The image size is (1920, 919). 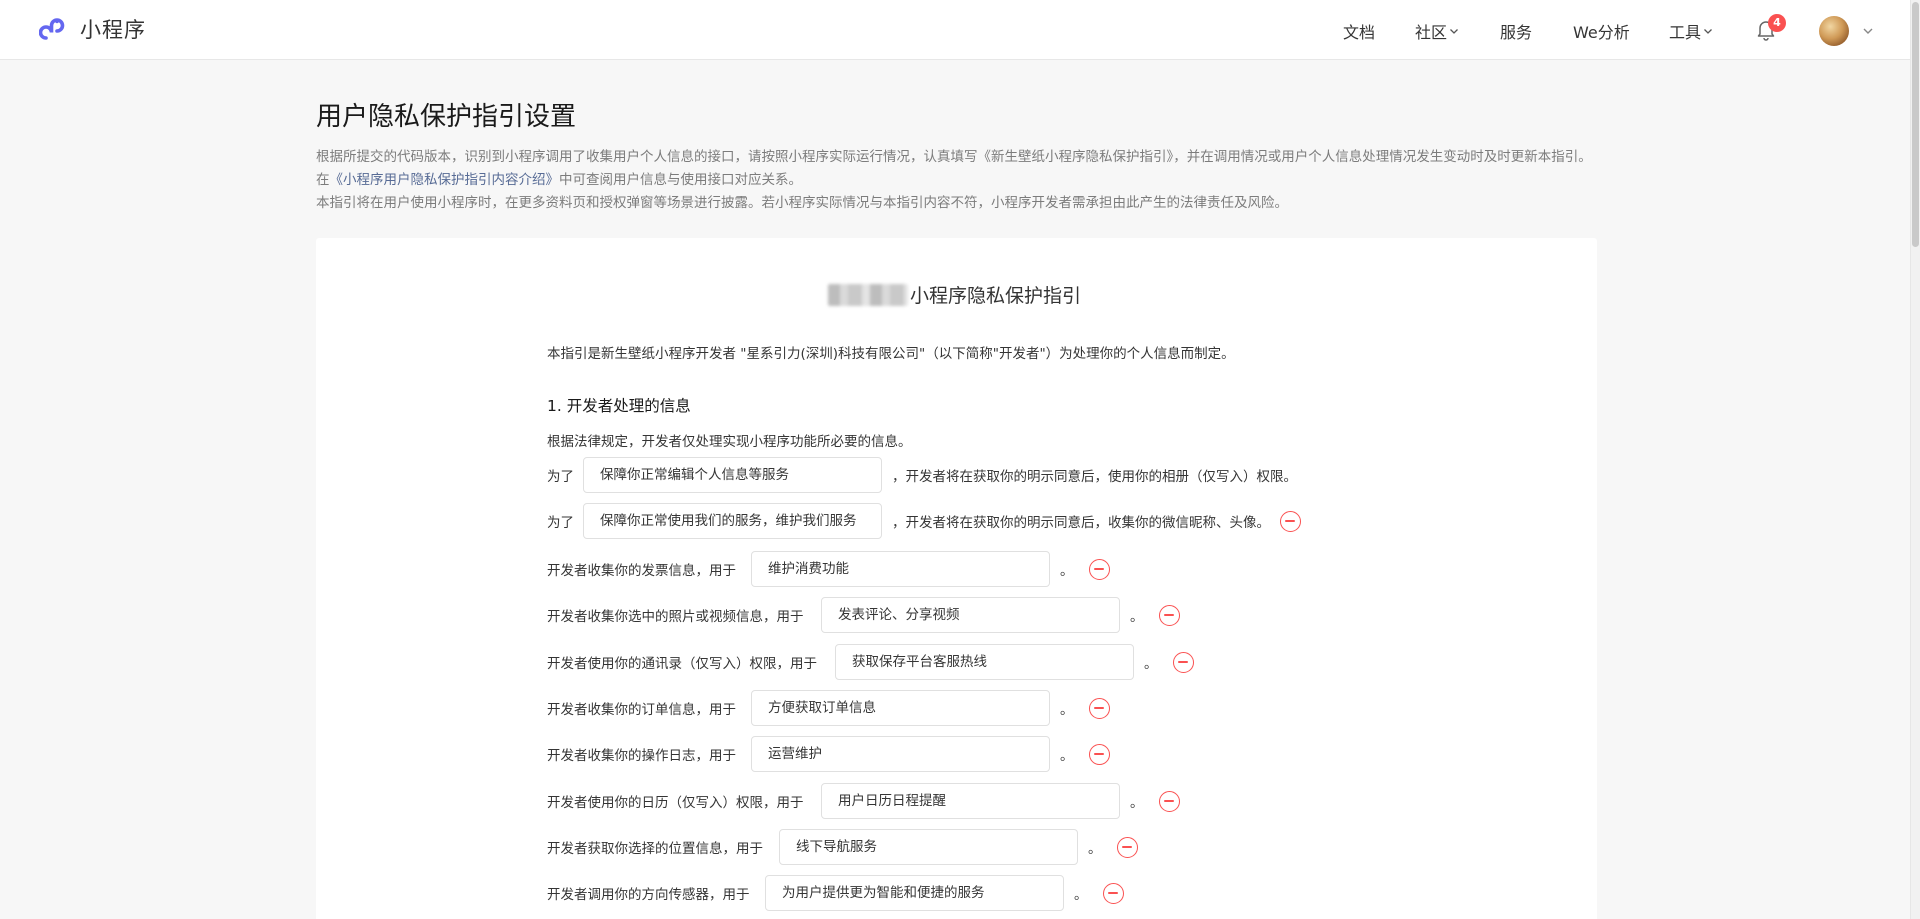 What do you see at coordinates (1431, 32) in the screenshot?
I see `nav-community-label: 社区` at bounding box center [1431, 32].